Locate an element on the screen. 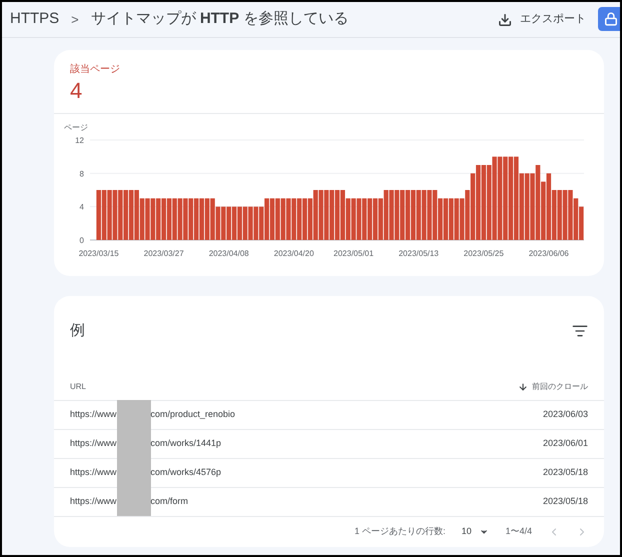 This screenshot has width=622, height=557. metric-label: 該当ページ is located at coordinates (95, 69).